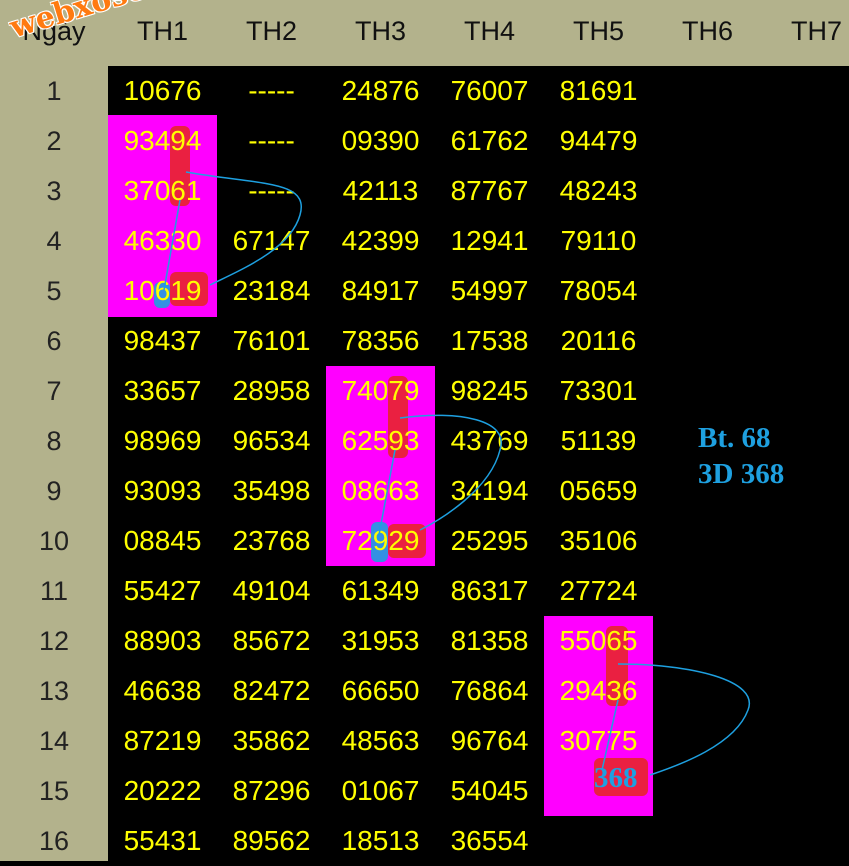  Describe the element at coordinates (741, 474) in the screenshot. I see `annotation-3d: 3D 368` at that location.